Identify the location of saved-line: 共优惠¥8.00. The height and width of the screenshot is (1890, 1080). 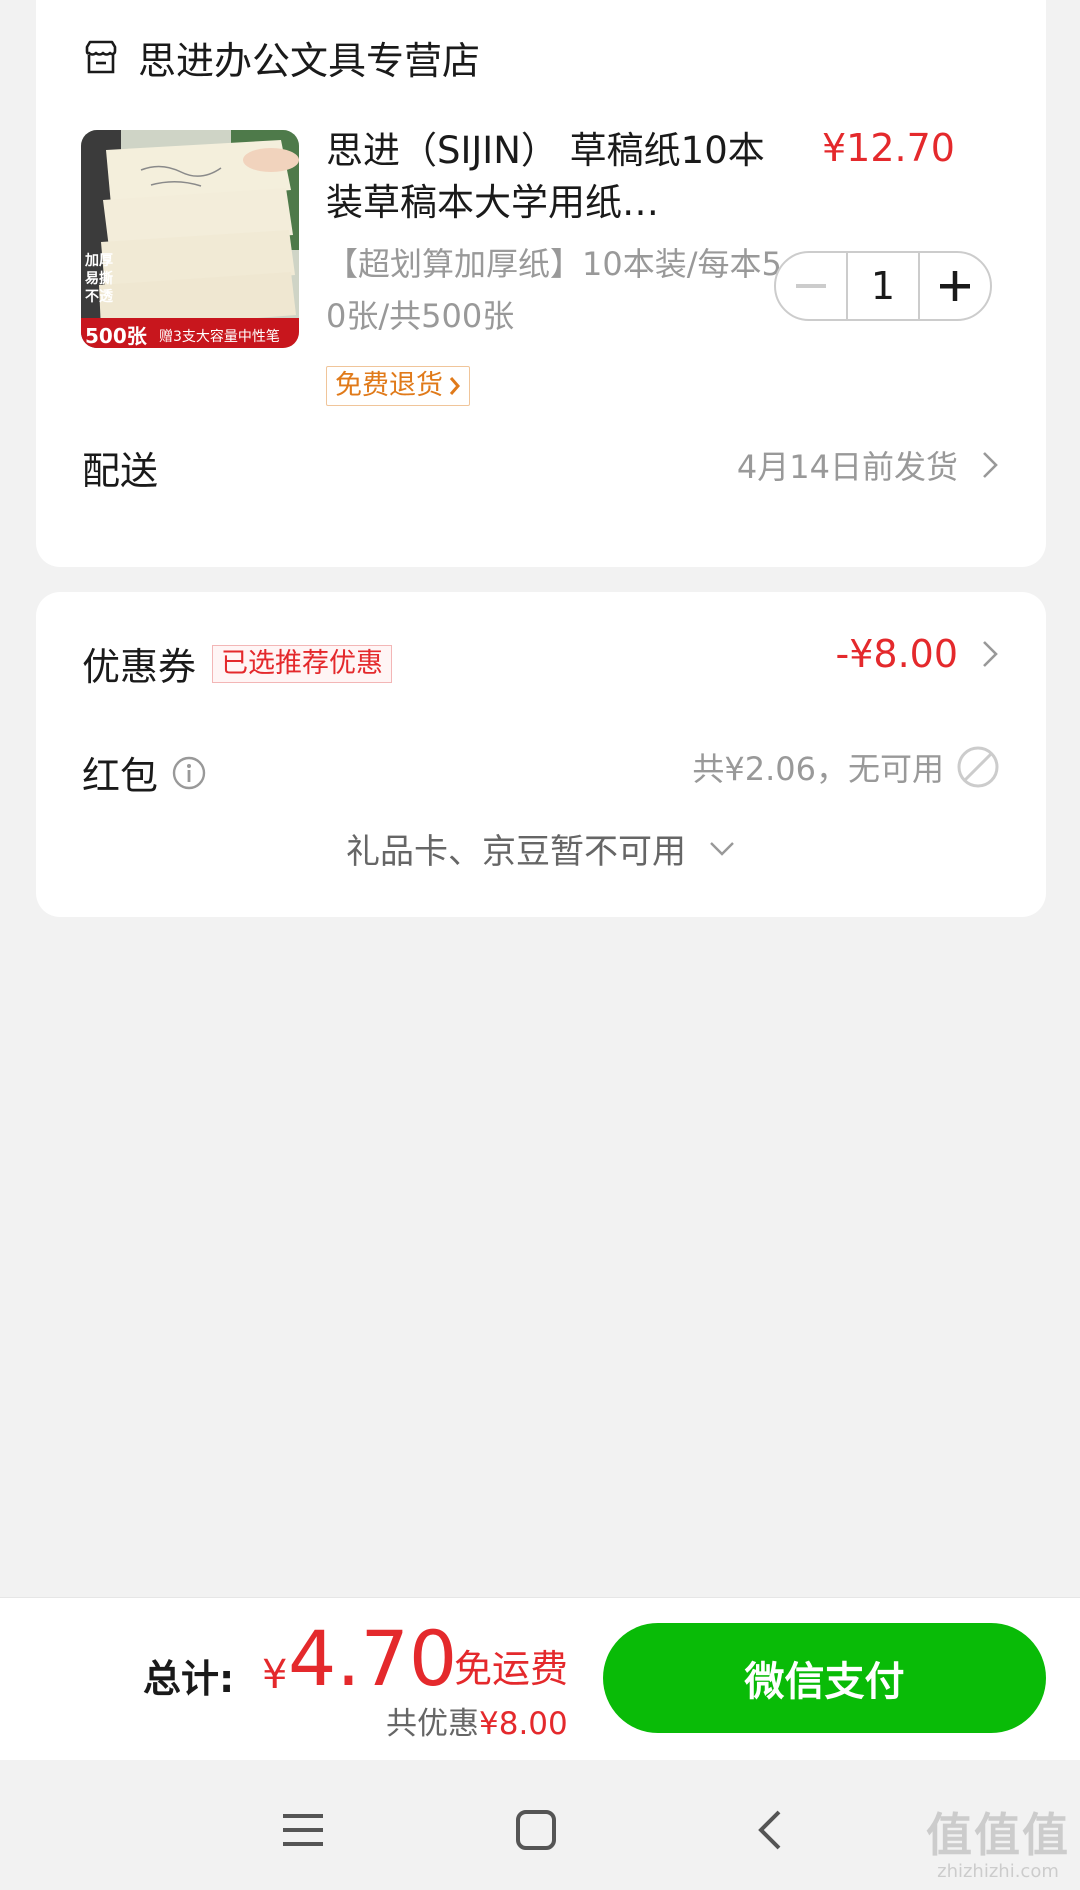
(477, 1720).